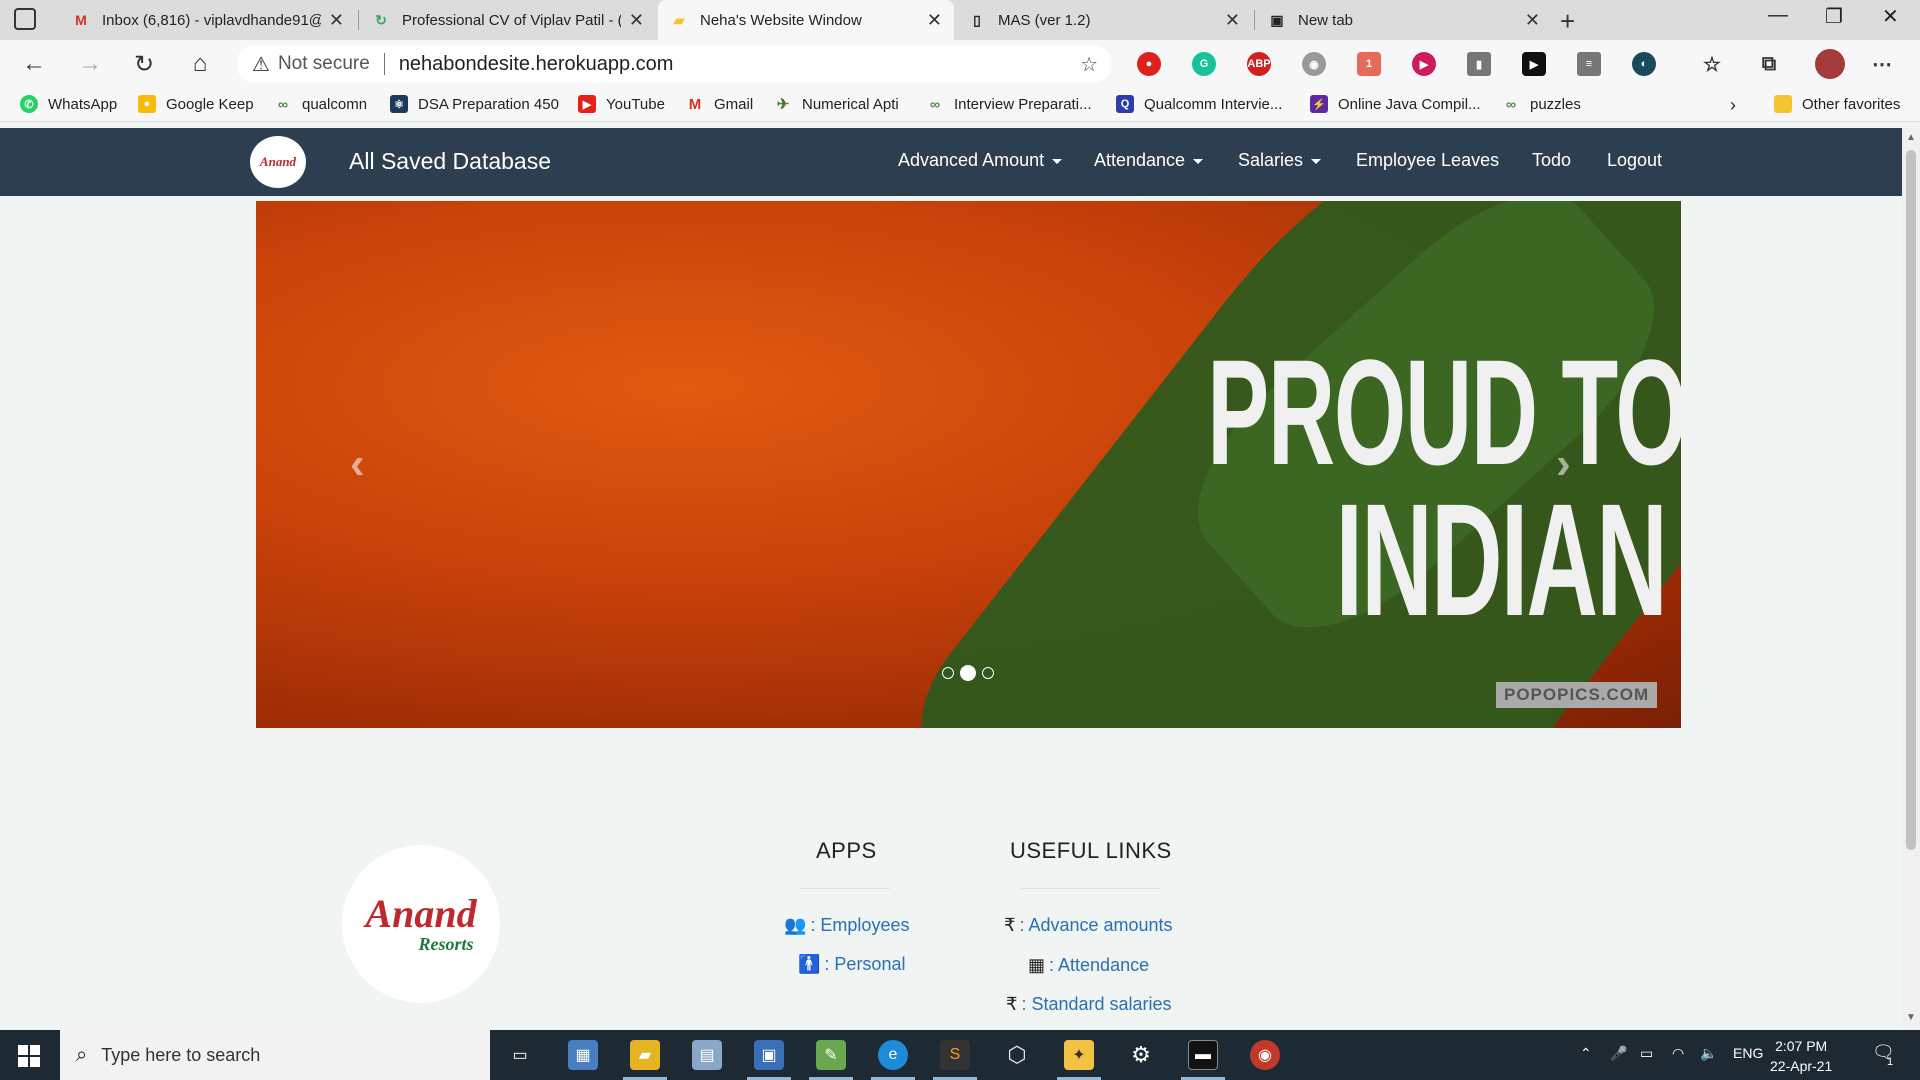 The width and height of the screenshot is (1920, 1080). Describe the element at coordinates (1834, 16) in the screenshot. I see `restore-icon: ❐` at that location.